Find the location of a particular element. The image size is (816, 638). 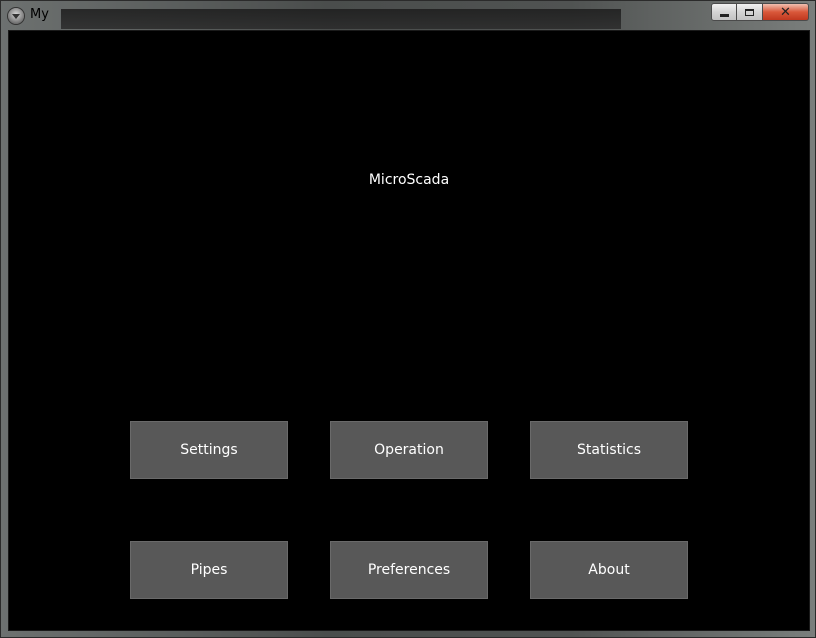

title-bar-background is located at coordinates (341, 19).